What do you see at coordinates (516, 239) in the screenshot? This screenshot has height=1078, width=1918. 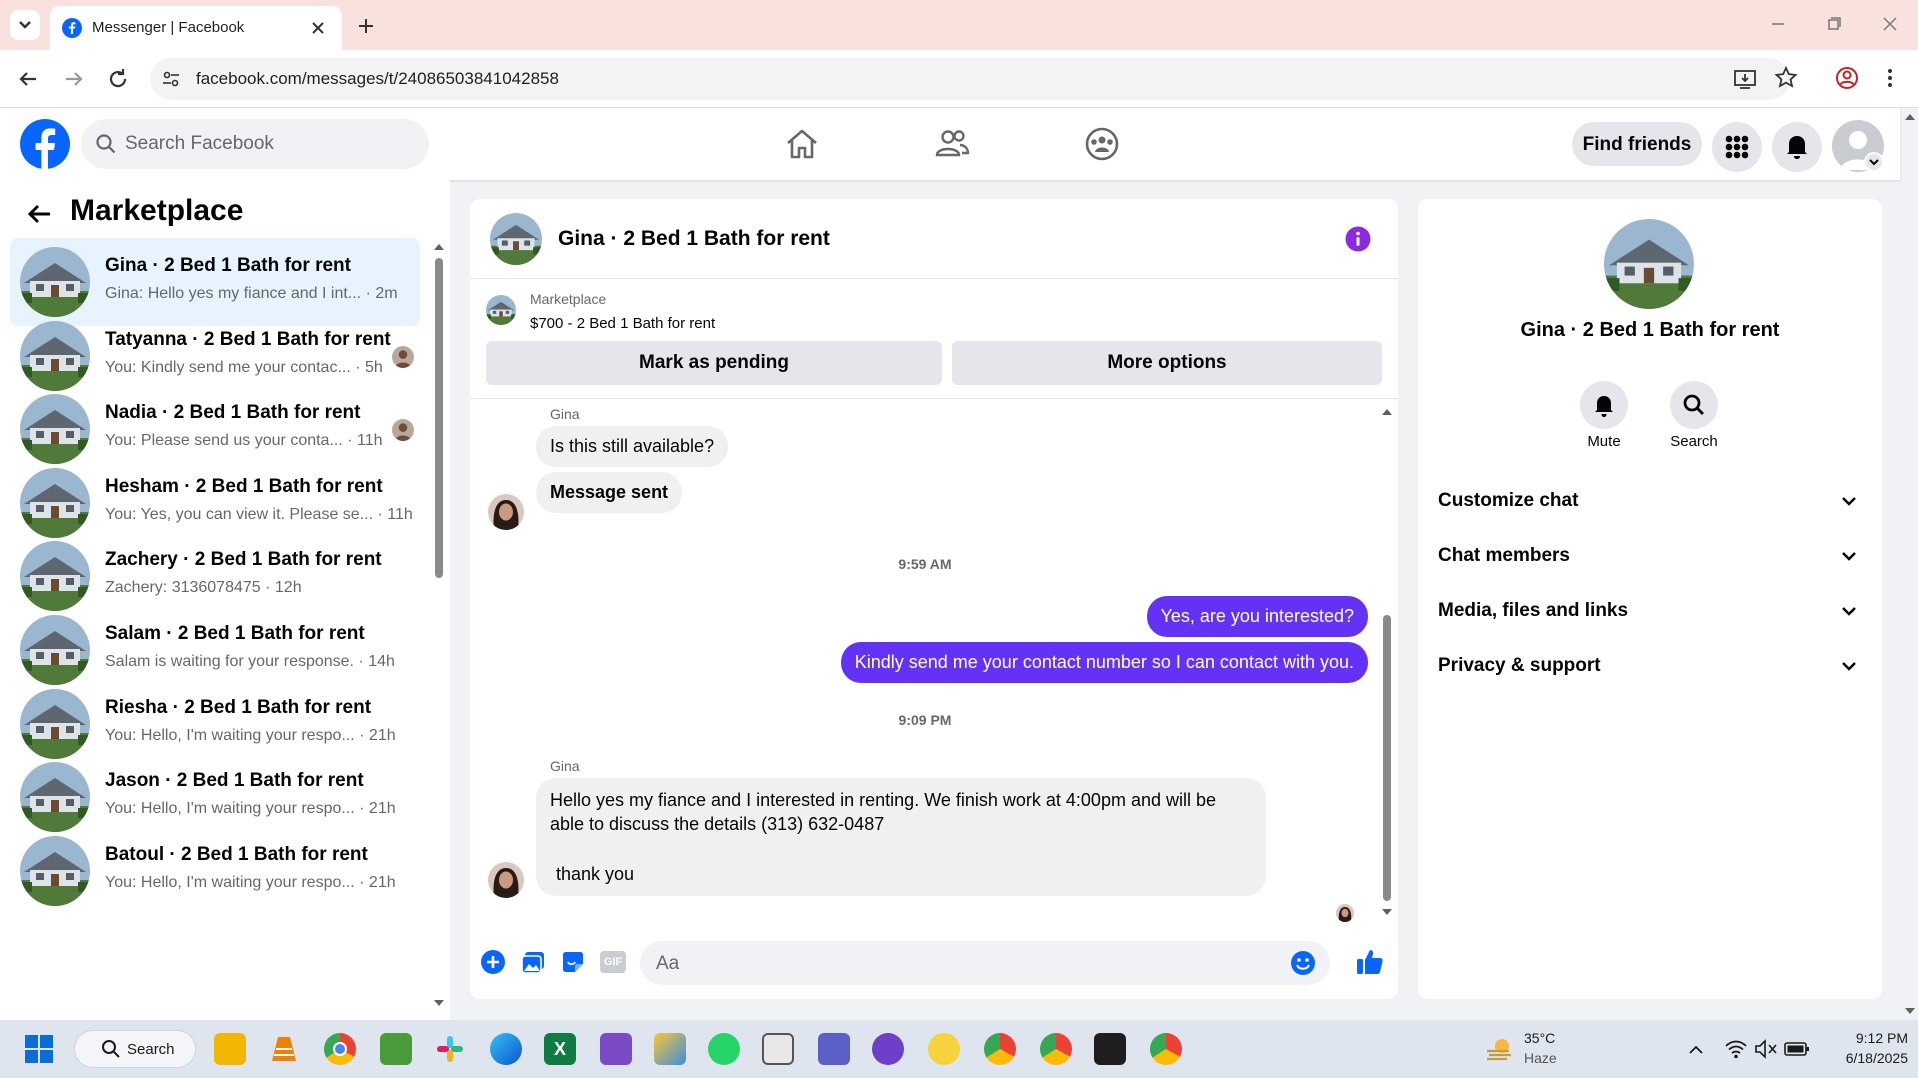 I see `chat-avatar` at bounding box center [516, 239].